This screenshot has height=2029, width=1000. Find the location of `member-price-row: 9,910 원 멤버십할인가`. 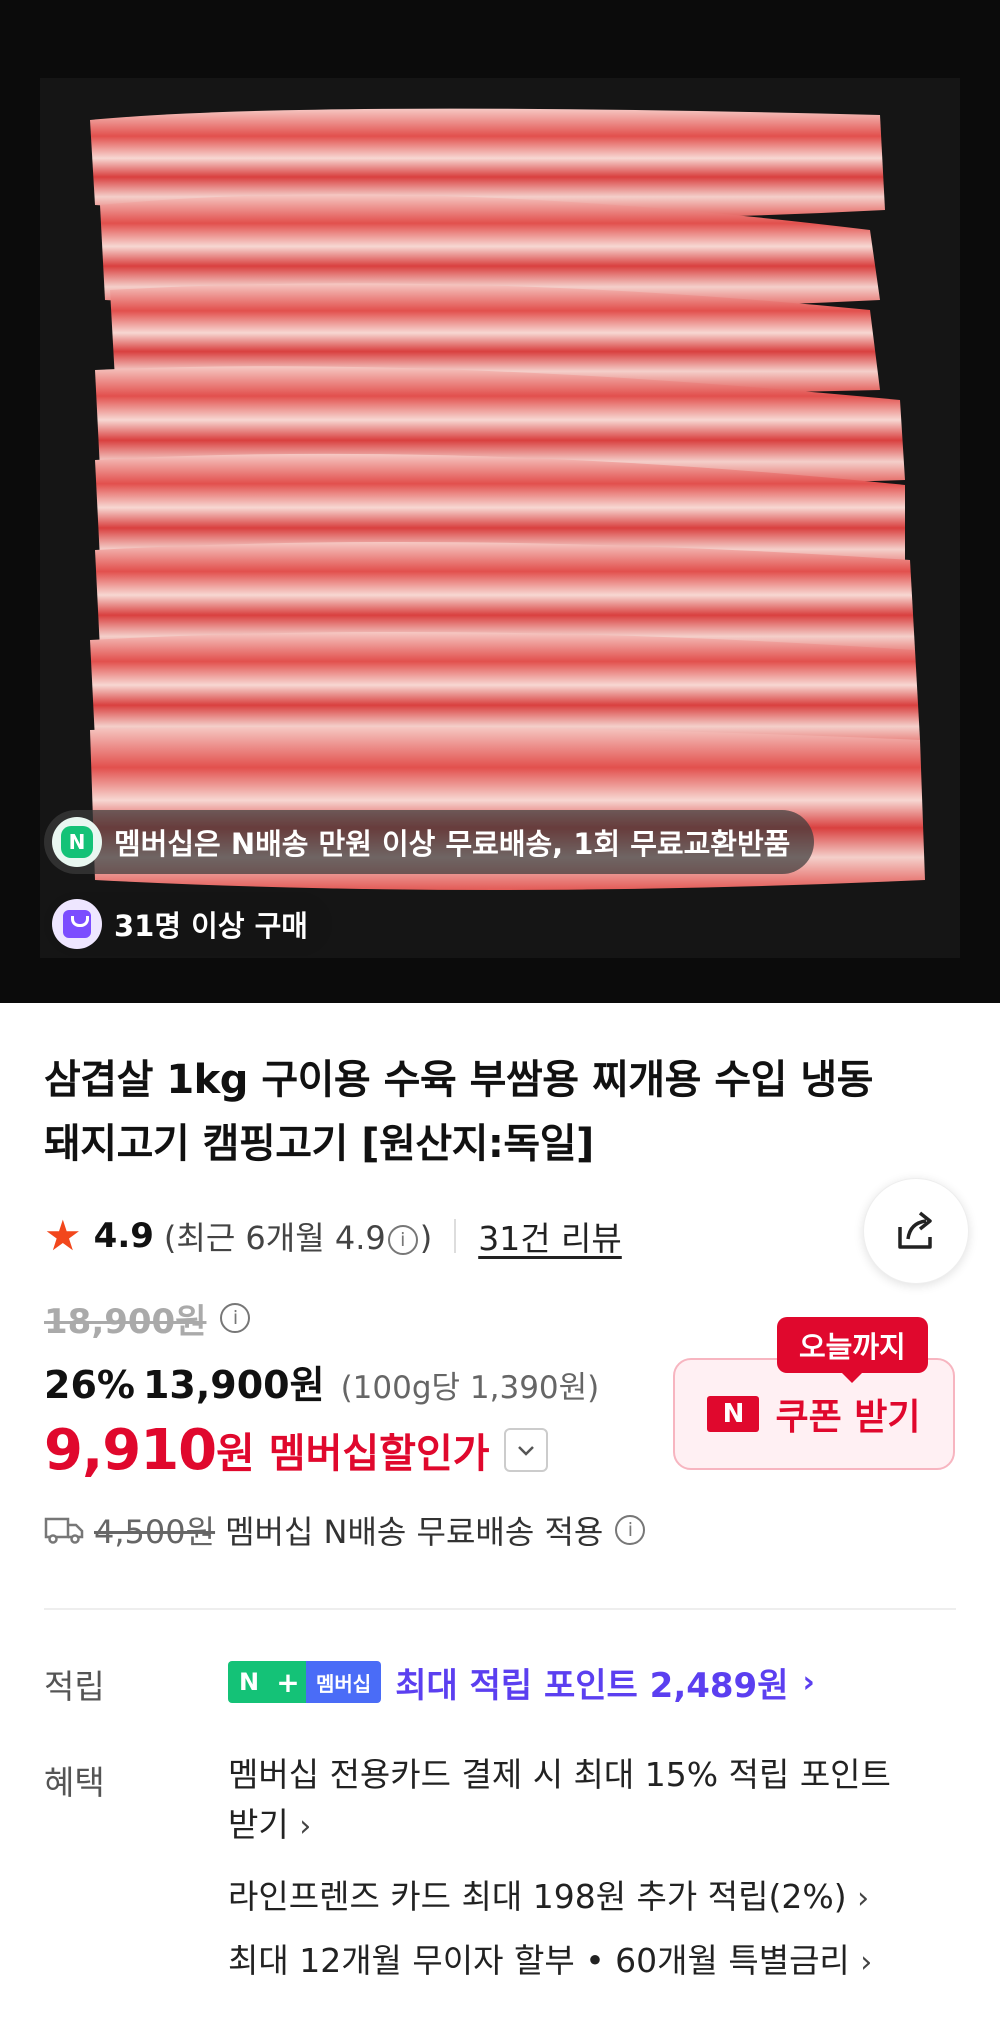

member-price-row: 9,910 원 멤버십할인가 is located at coordinates (296, 1450).